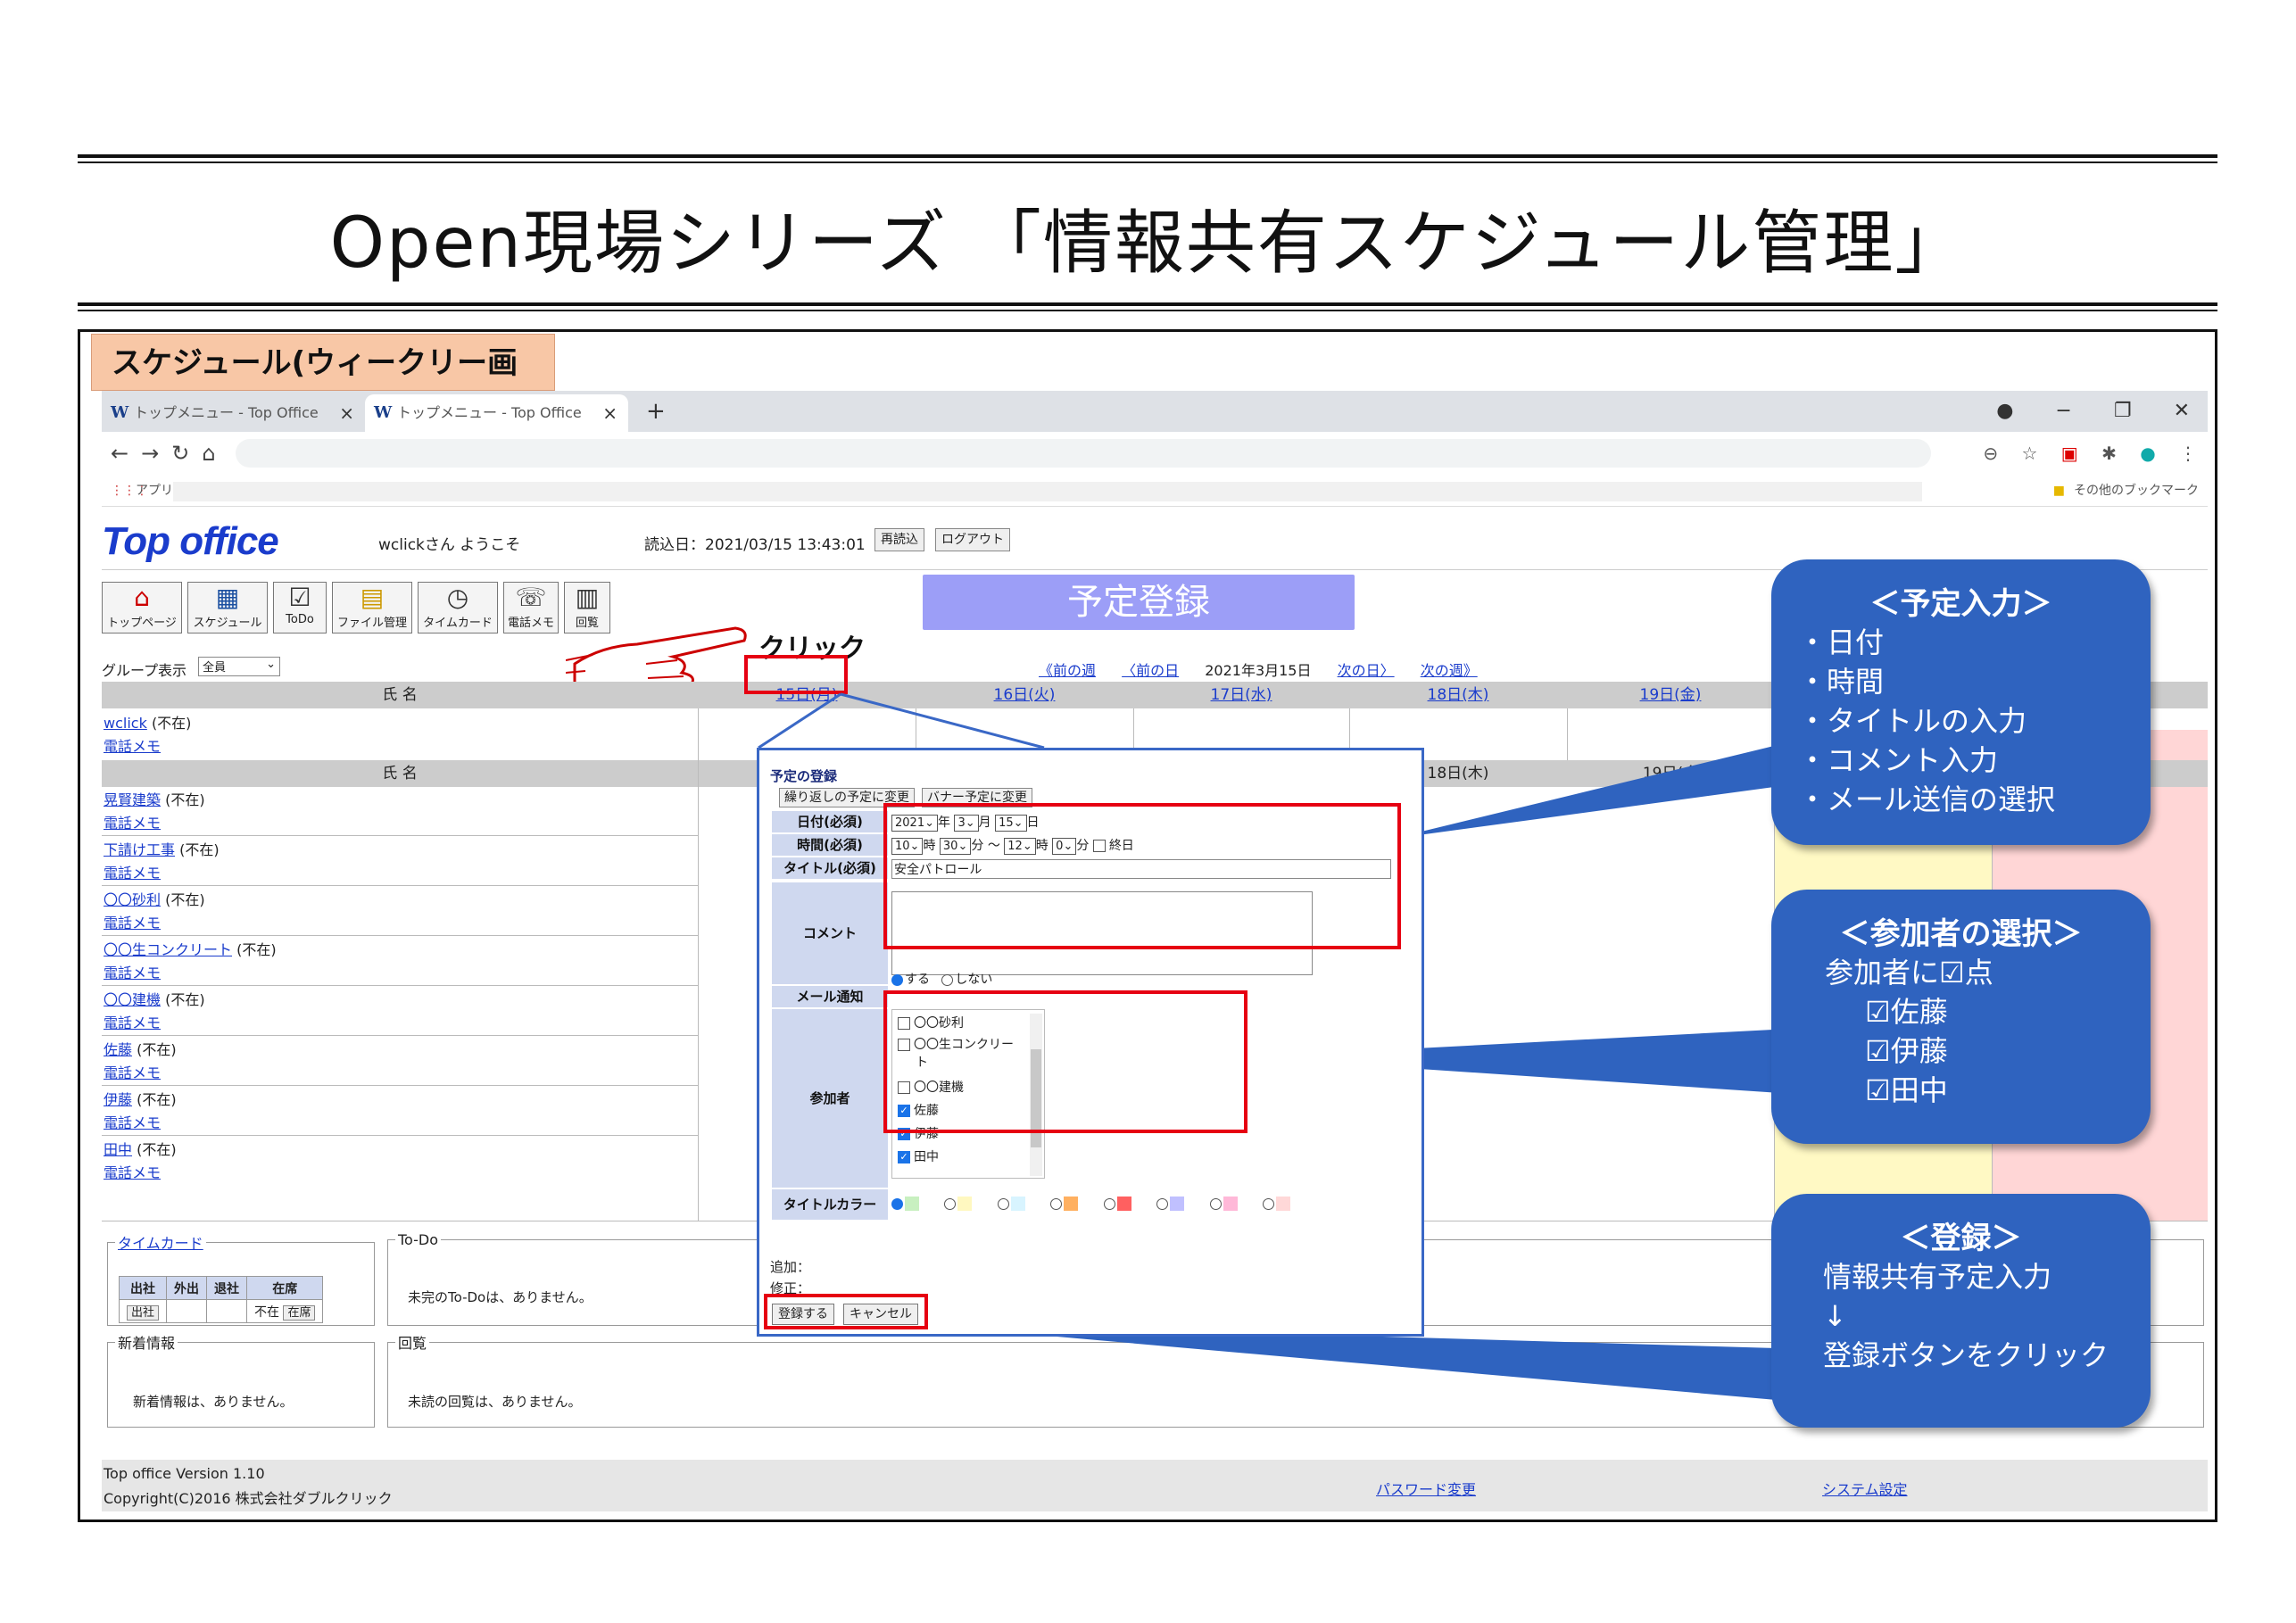 The width and height of the screenshot is (2296, 1623). What do you see at coordinates (1101, 1204) in the screenshot?
I see `color-options` at bounding box center [1101, 1204].